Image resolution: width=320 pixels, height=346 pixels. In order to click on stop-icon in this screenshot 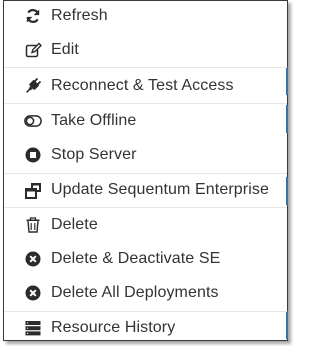, I will do `click(33, 155)`.